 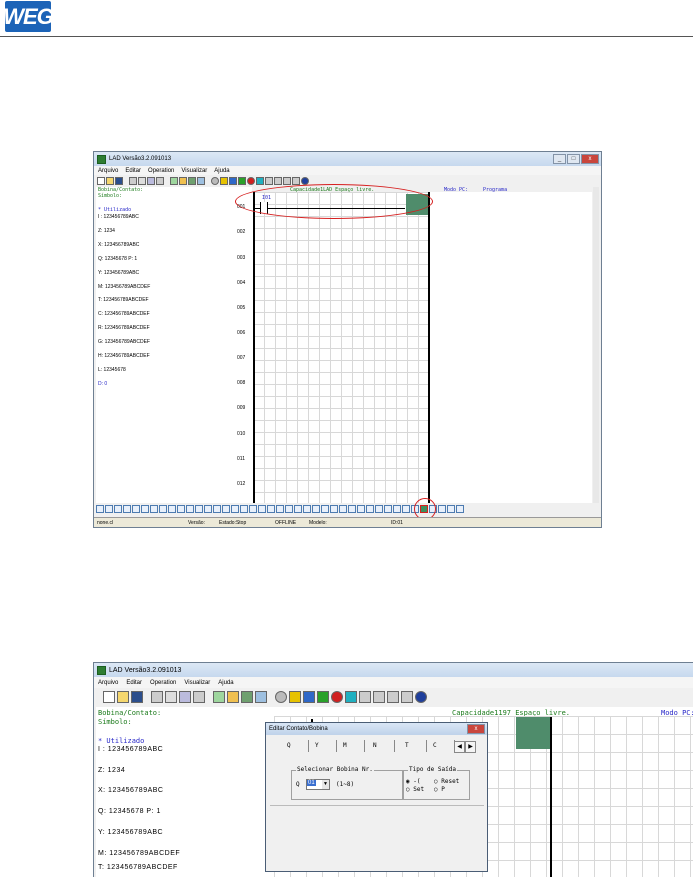 I want to click on contact-no-icon, so click(x=100, y=509).